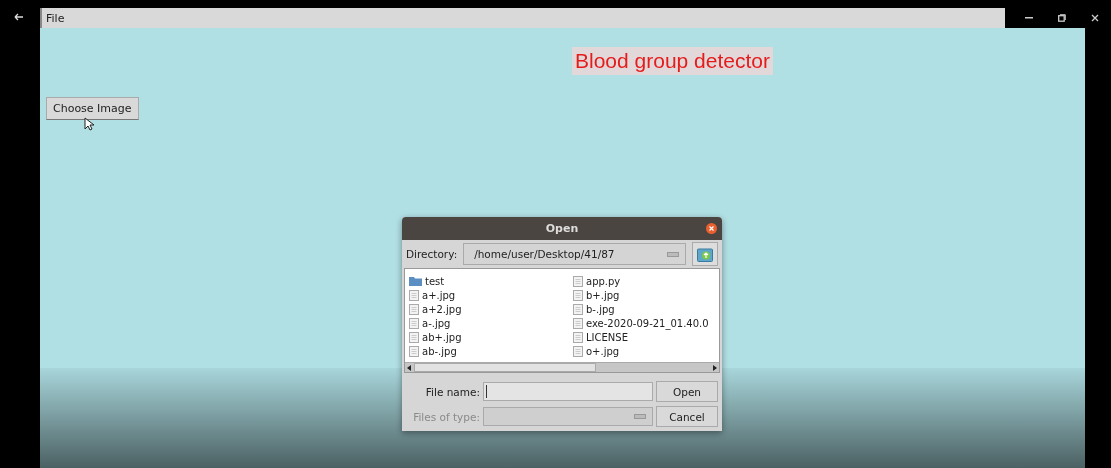  I want to click on directory-entry: o+.jpg, so click(645, 351).